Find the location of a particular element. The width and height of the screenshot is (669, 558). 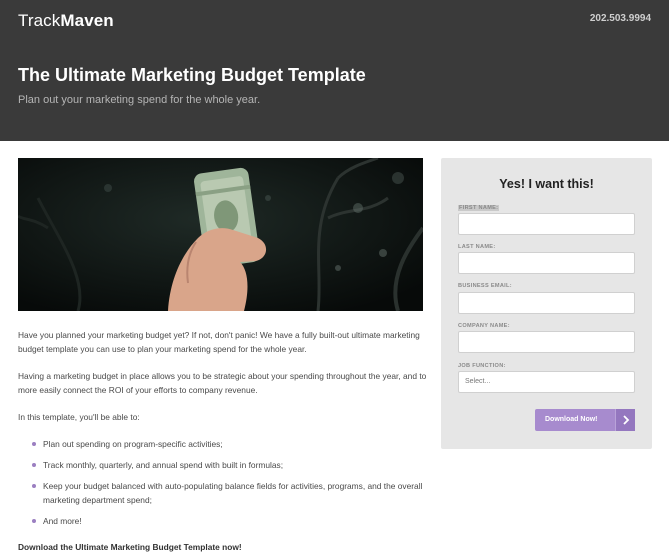

company-name-input is located at coordinates (546, 342).